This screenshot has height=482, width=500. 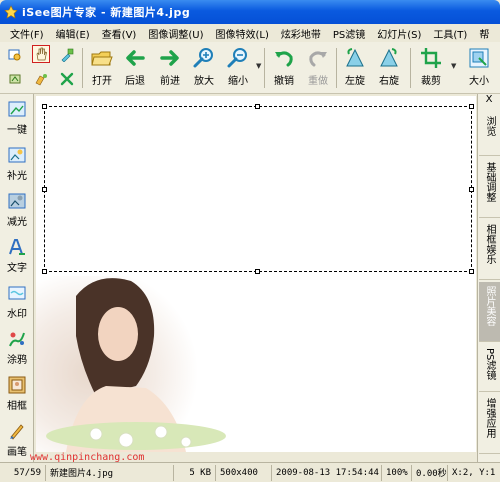 I want to click on delete-icon, so click(x=67, y=79).